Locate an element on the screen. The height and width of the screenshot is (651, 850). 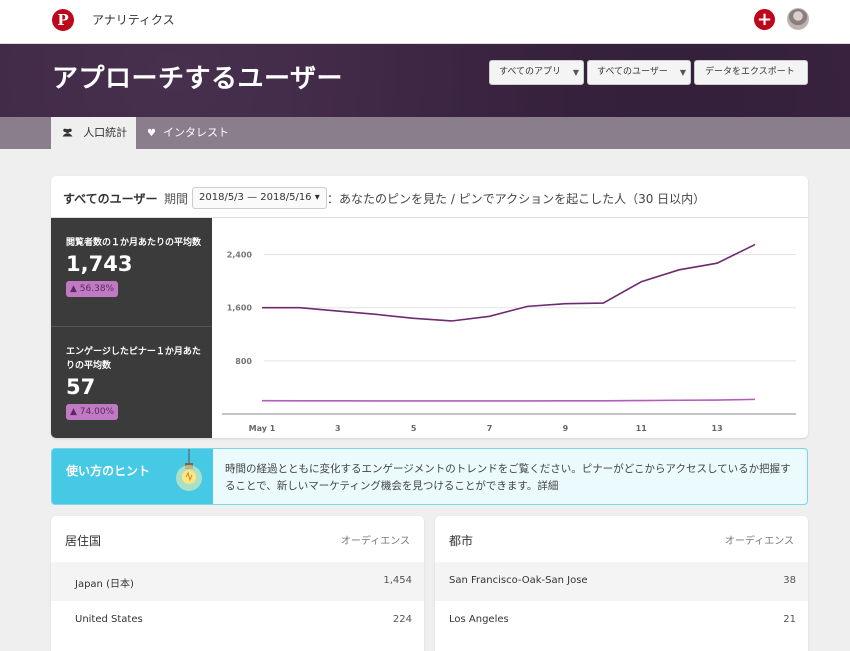
change-value: 74.00% is located at coordinates (97, 412).